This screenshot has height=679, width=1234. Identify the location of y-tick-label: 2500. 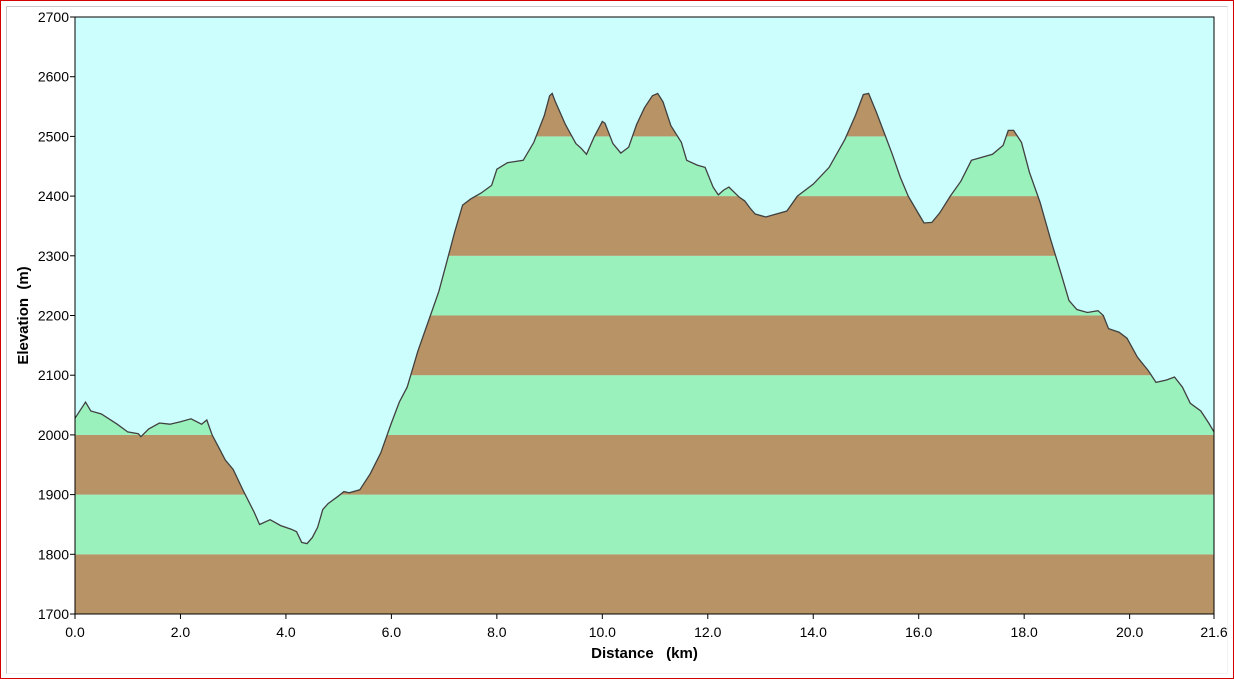
(53, 136).